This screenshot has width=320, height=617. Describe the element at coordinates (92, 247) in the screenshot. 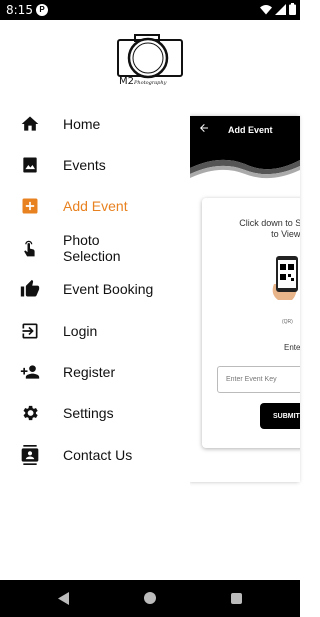

I see `menu-label: Photo Selection` at that location.